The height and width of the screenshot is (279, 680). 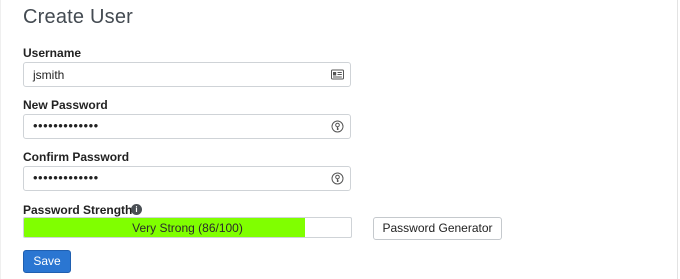 What do you see at coordinates (437, 228) in the screenshot?
I see `password-generator-button: Password Generator` at bounding box center [437, 228].